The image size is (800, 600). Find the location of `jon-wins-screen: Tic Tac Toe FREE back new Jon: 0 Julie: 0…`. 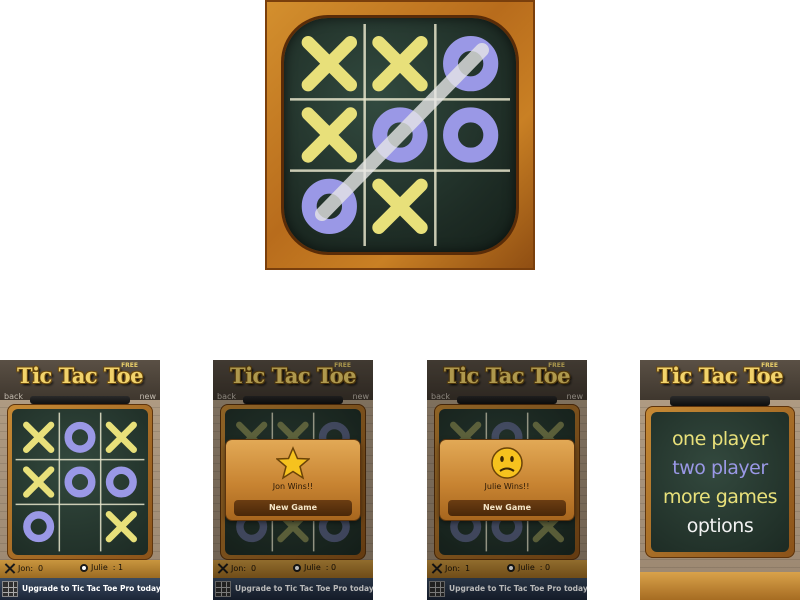

jon-wins-screen: Tic Tac Toe FREE back new Jon: 0 Julie: 0… is located at coordinates (293, 480).